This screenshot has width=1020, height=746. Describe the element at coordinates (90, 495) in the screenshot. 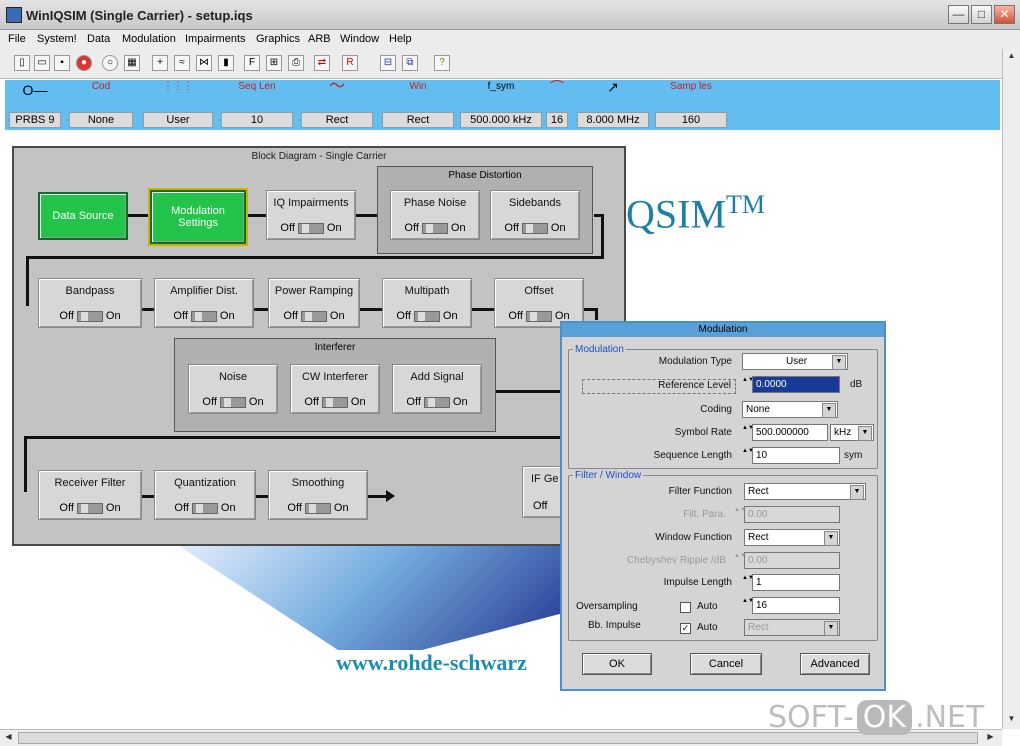

I see `receiver-filter-block: Receiver Filter Off On` at that location.